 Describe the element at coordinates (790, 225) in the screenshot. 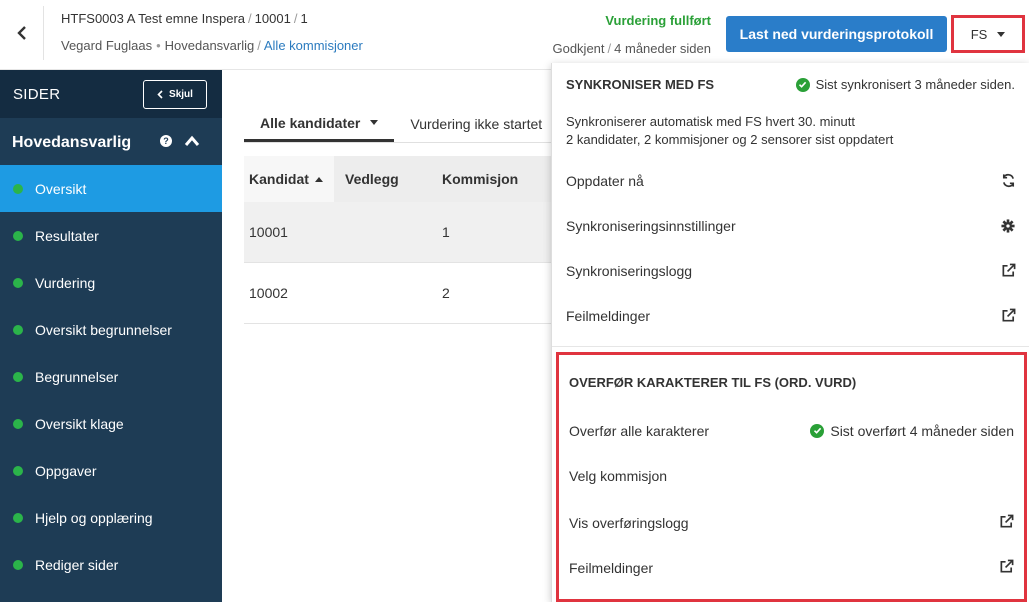

I see `sync-settings-item: Synkroniseringsinnstillinger` at that location.